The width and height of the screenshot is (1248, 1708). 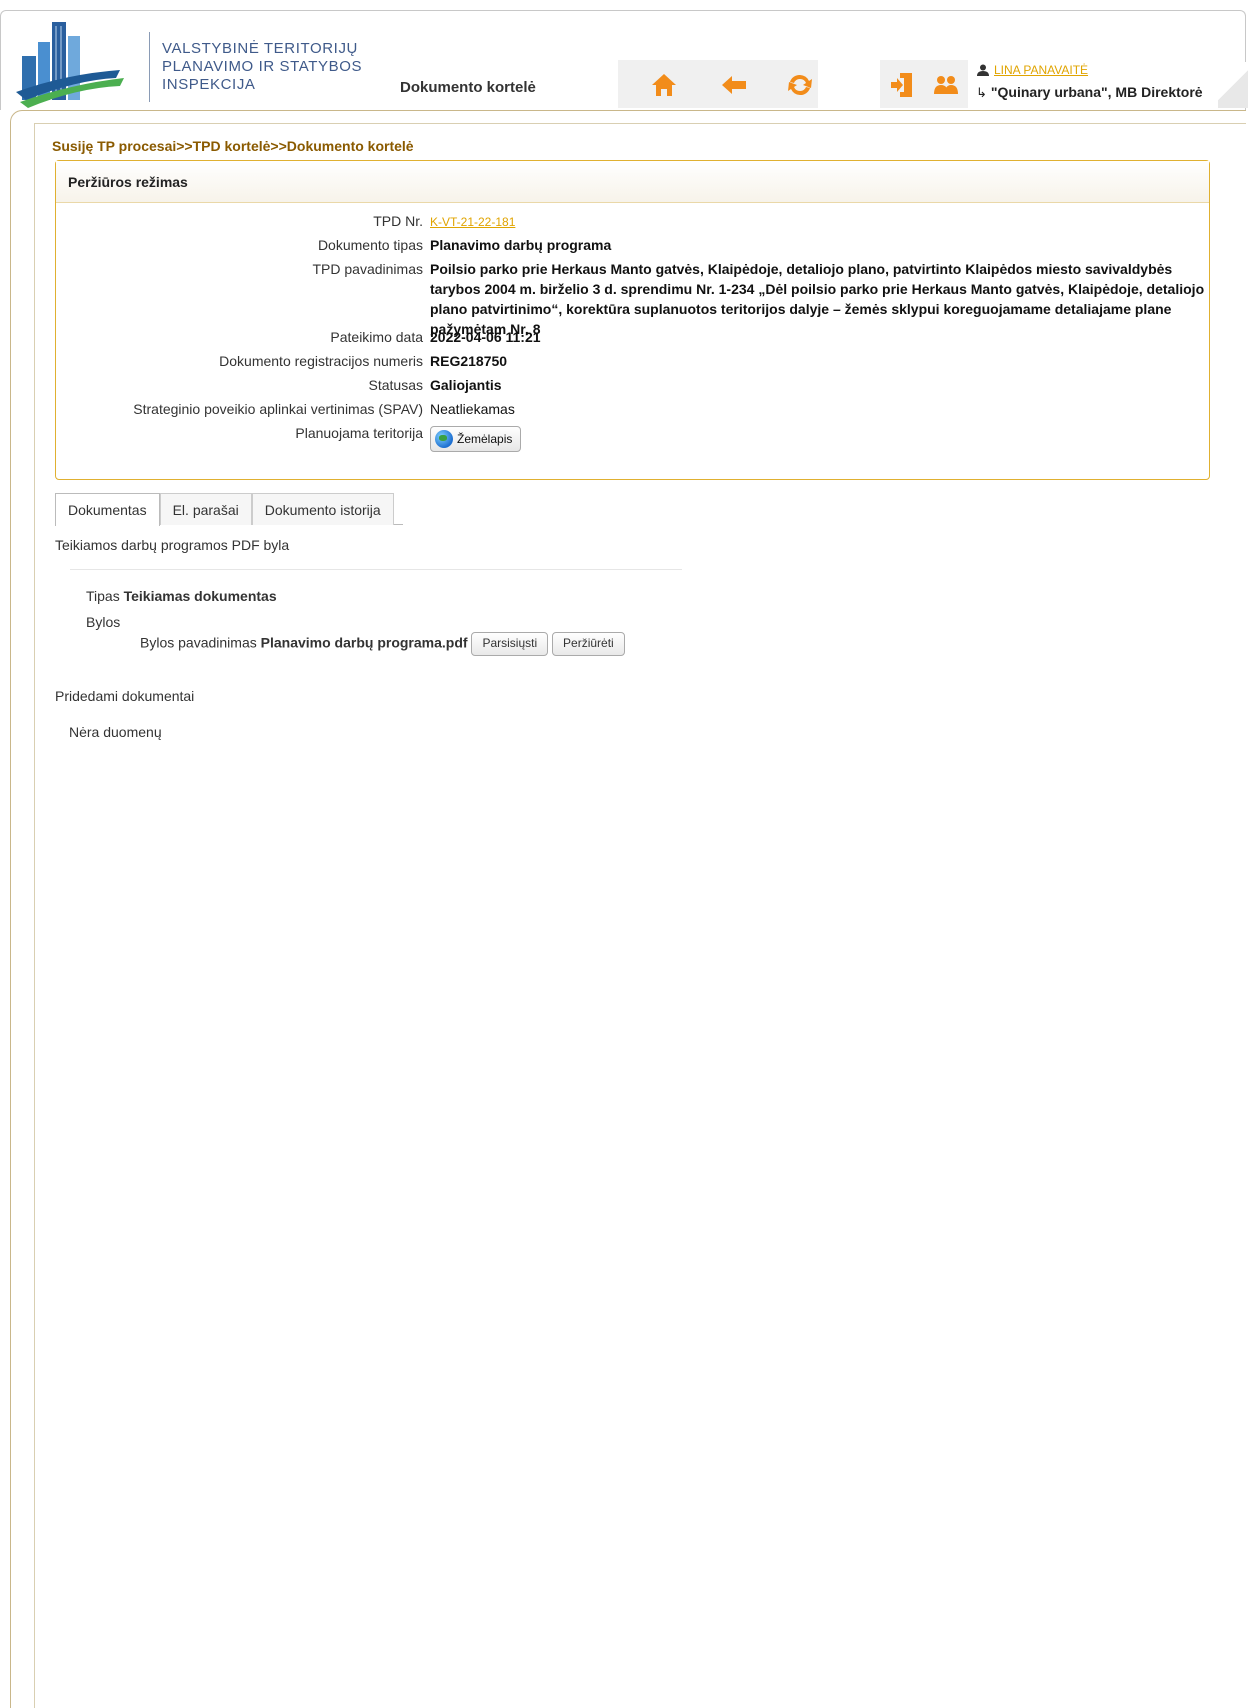 I want to click on logout-icon, so click(x=901, y=85).